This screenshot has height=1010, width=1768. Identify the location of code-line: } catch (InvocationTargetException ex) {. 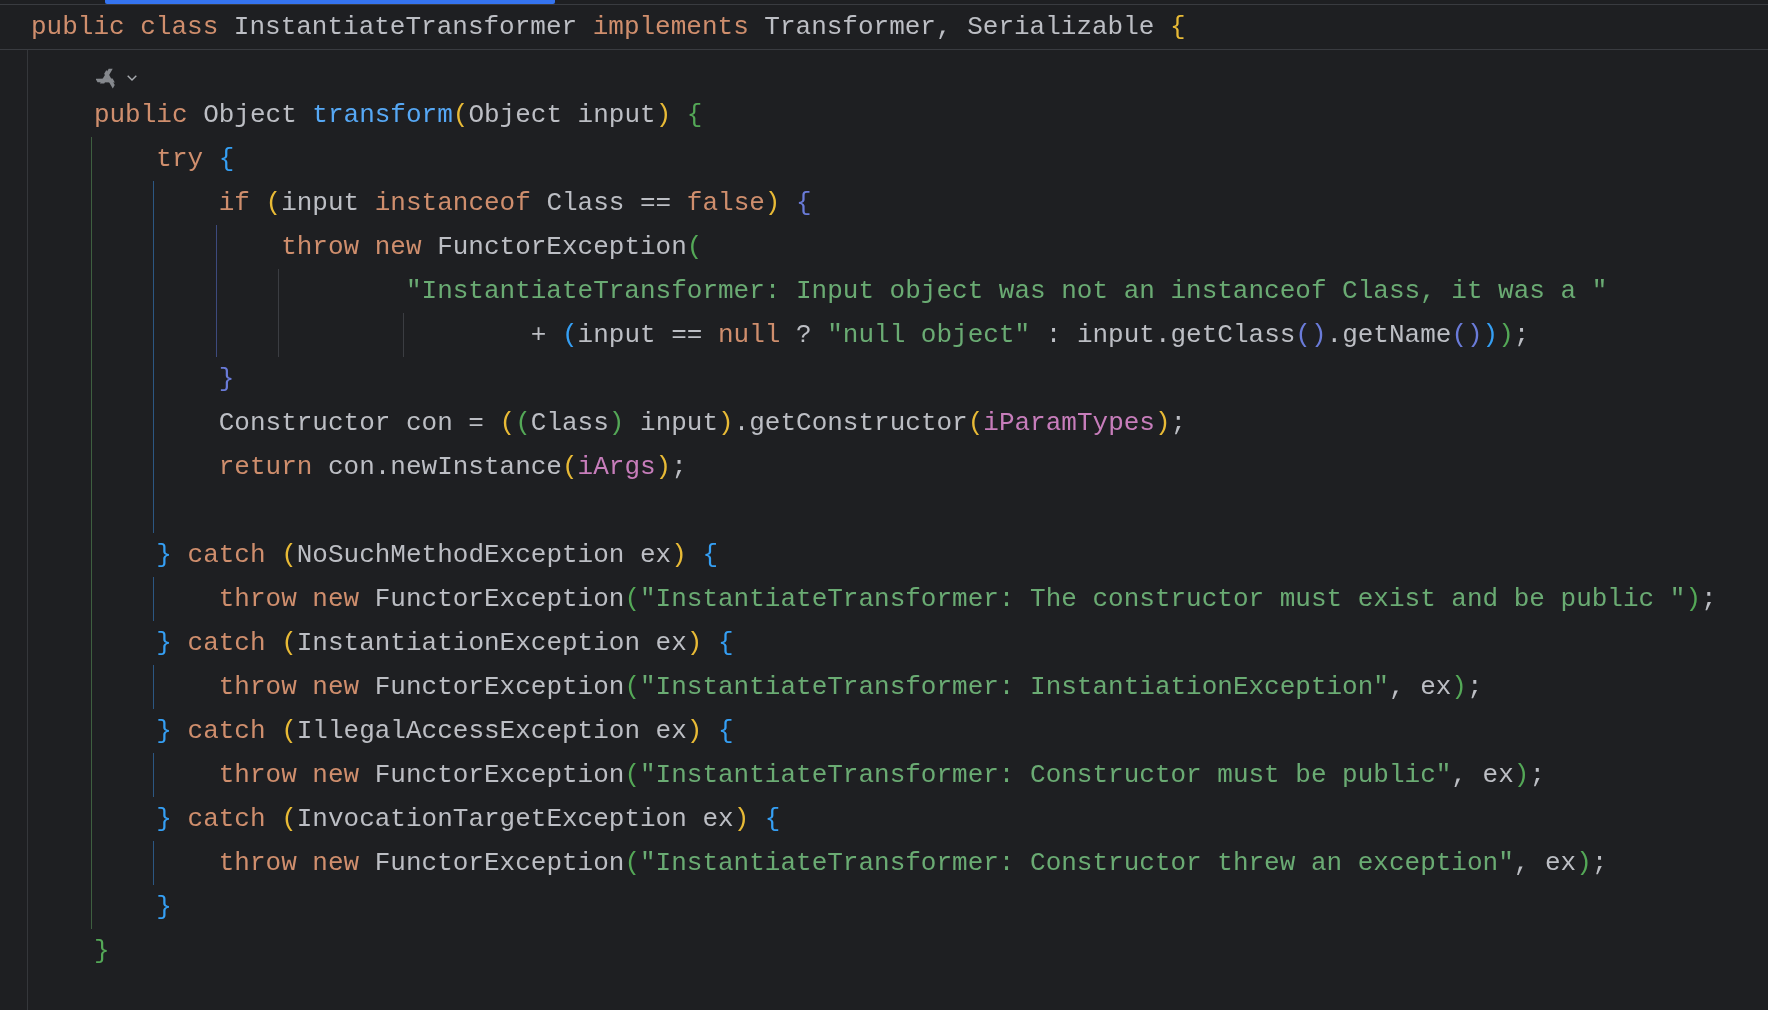
(468, 819).